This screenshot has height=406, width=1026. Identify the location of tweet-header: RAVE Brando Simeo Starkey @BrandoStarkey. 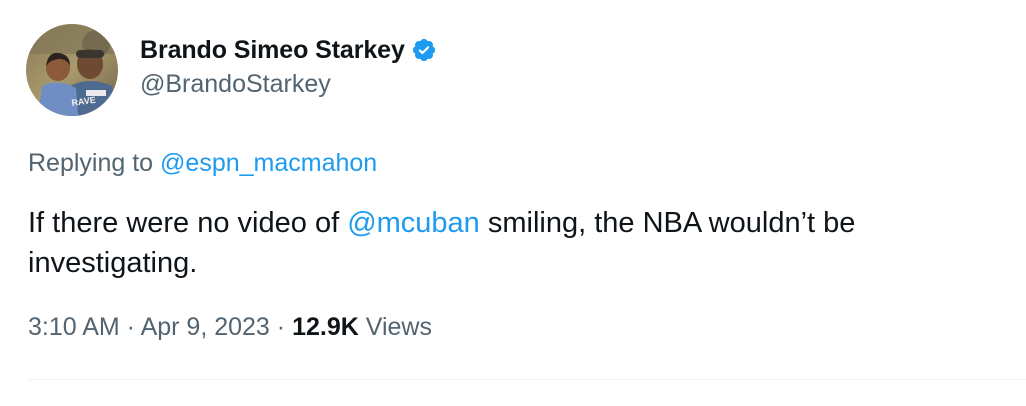
(231, 71).